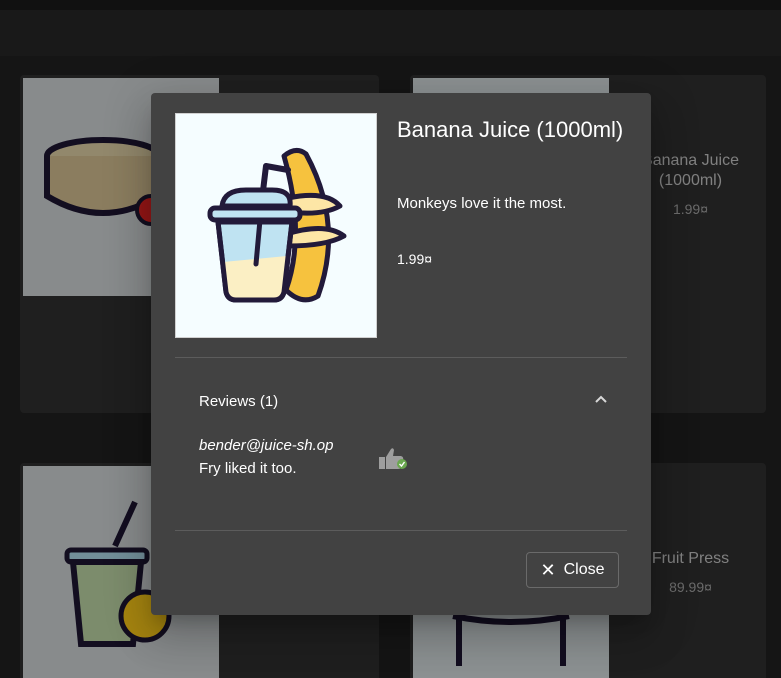  What do you see at coordinates (510, 129) in the screenshot?
I see `product-title: Banana Juice (1000ml)` at bounding box center [510, 129].